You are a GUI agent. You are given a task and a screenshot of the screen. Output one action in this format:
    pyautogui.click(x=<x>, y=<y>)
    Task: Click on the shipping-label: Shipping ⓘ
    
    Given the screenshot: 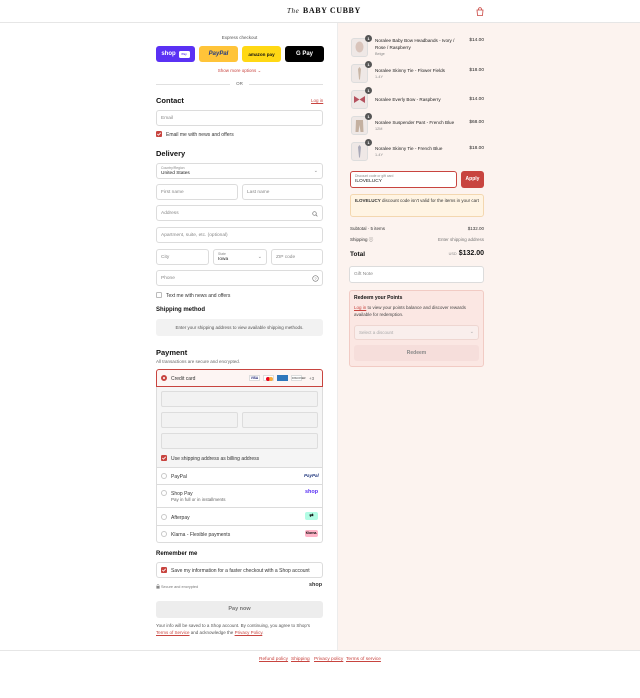 What is the action you would take?
    pyautogui.click(x=362, y=239)
    